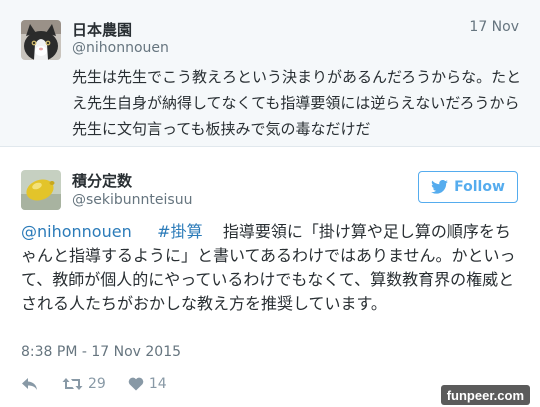 This screenshot has height=407, width=540. Describe the element at coordinates (132, 200) in the screenshot. I see `author-handle: @sekibunnteisuu` at that location.